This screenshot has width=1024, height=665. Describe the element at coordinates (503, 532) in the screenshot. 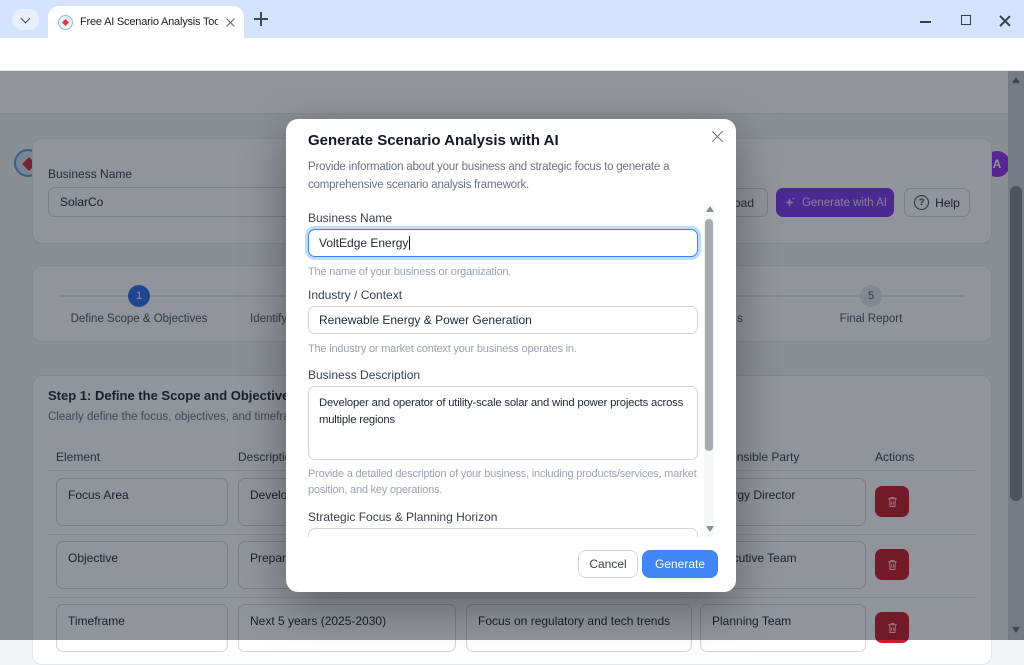

I see `modal-strategic-input` at that location.